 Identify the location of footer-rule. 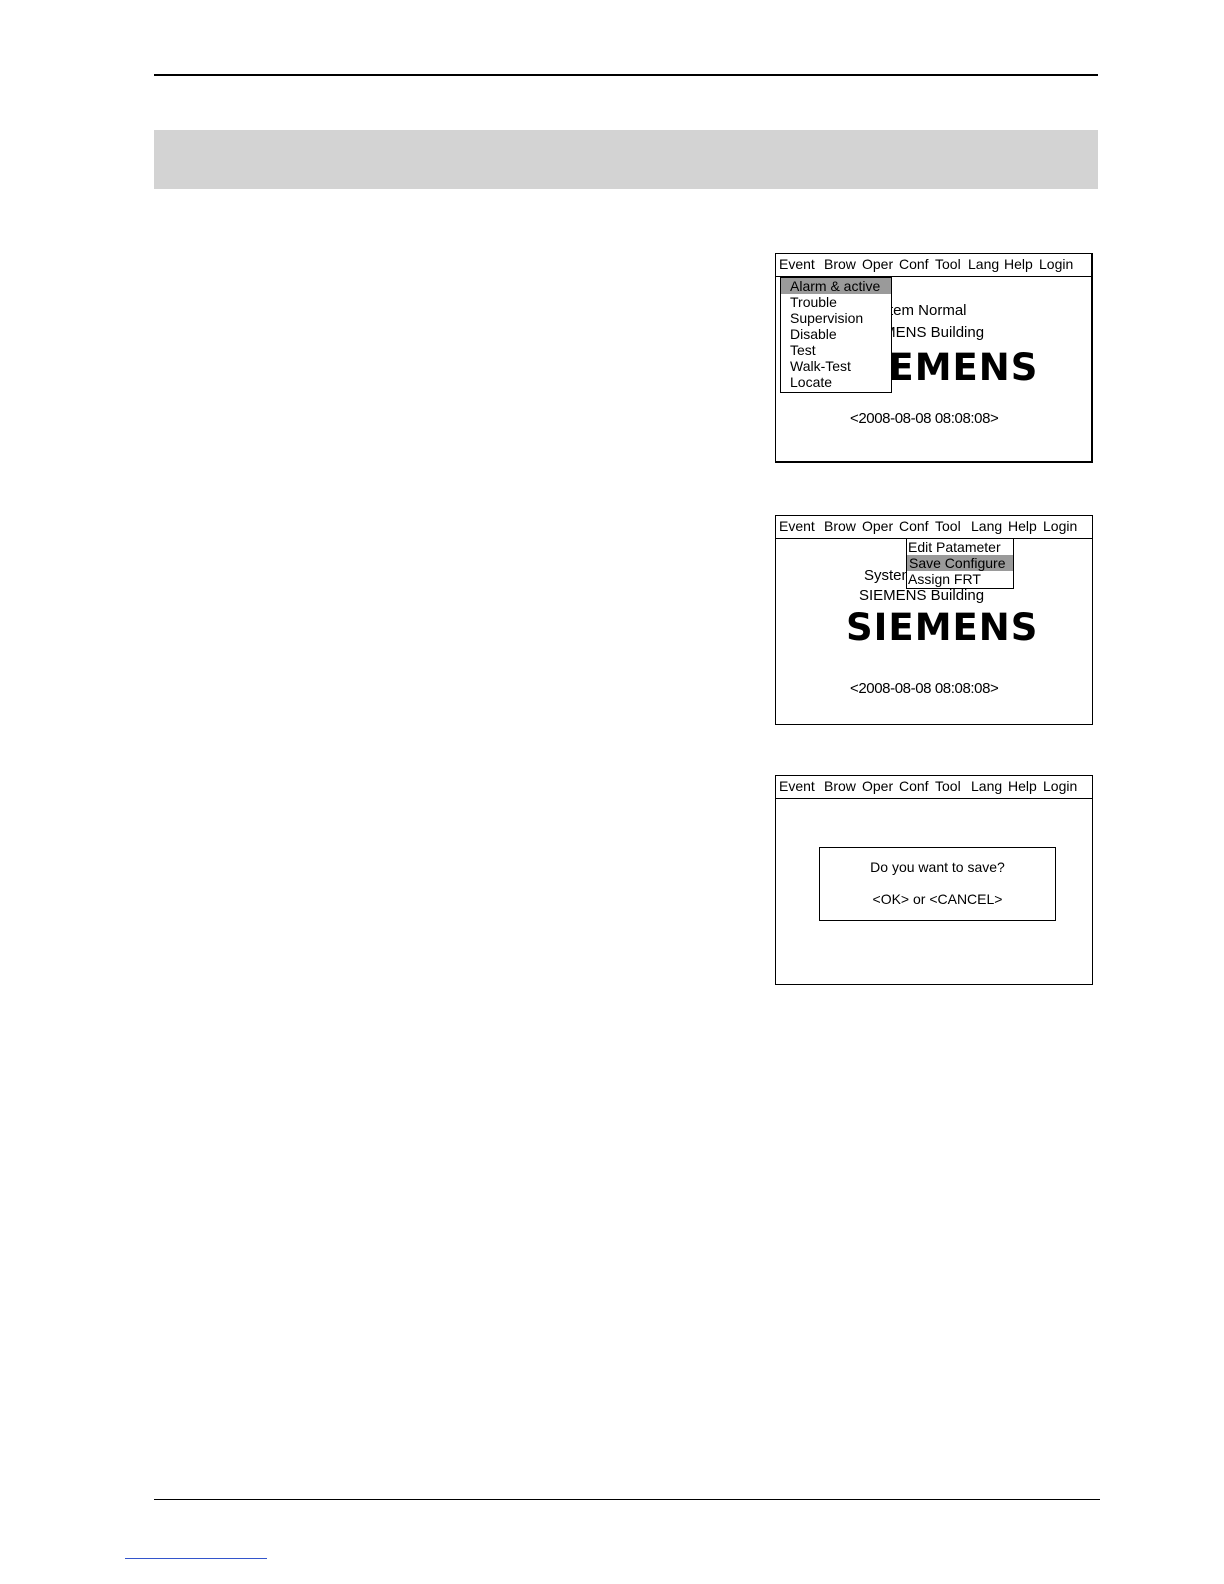
(627, 1499).